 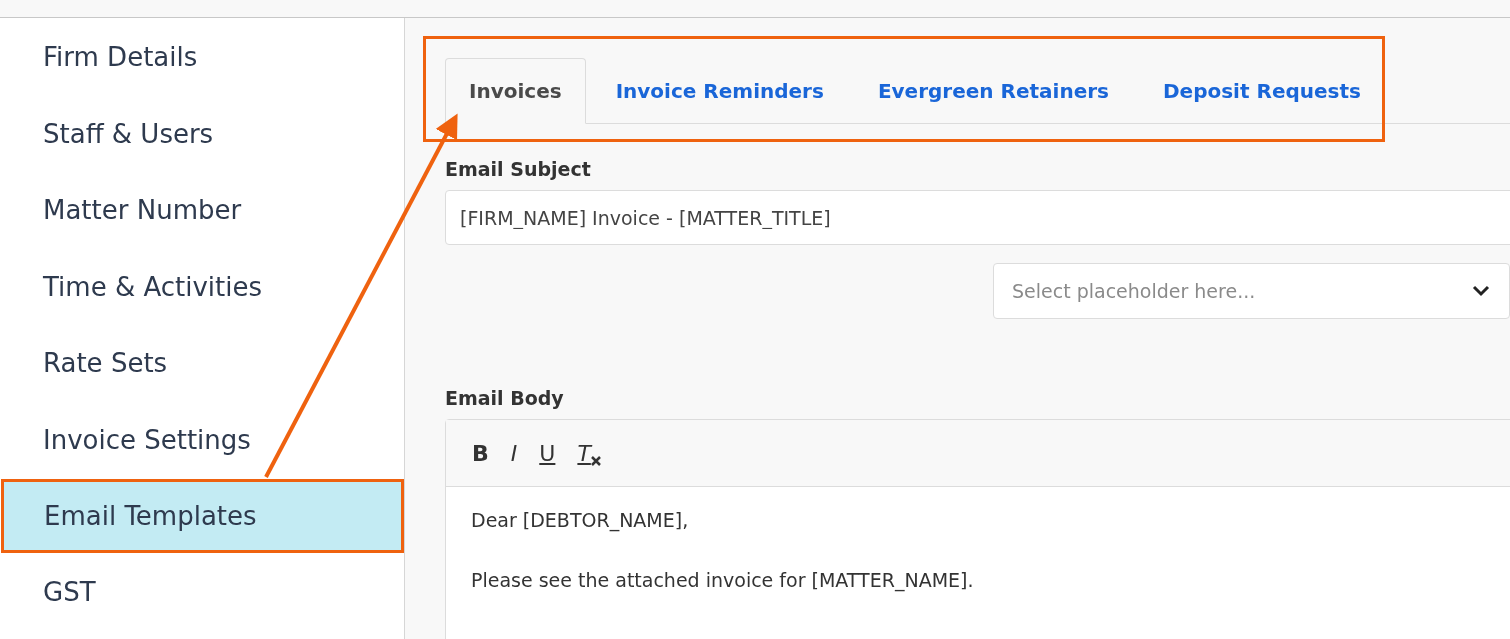 What do you see at coordinates (719, 91) in the screenshot?
I see `tab: Invoice Reminders` at bounding box center [719, 91].